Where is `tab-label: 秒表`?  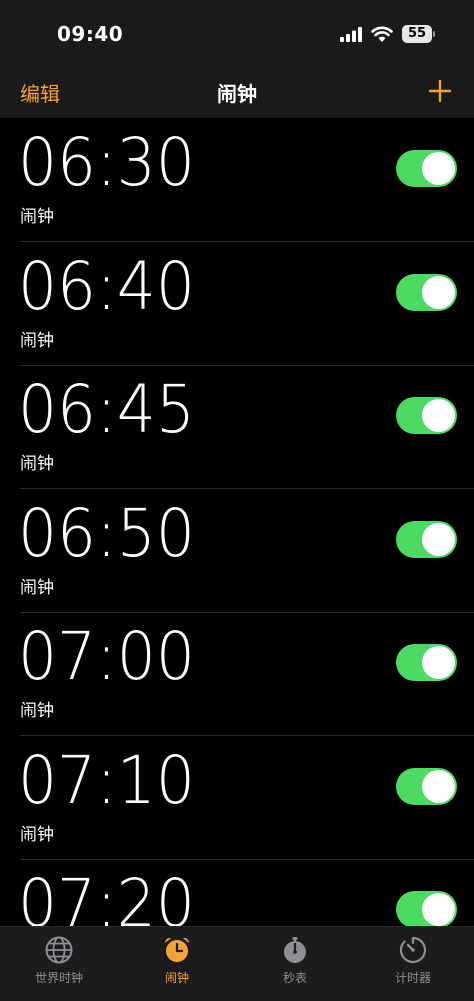 tab-label: 秒表 is located at coordinates (294, 978).